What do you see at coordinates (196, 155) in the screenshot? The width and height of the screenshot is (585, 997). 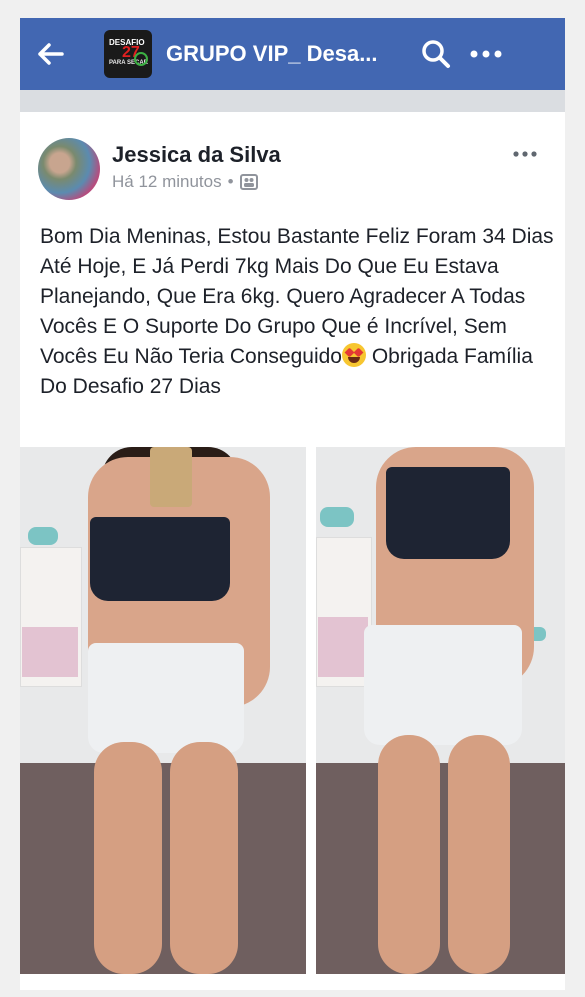 I see `post-author: Jessica da Silva` at bounding box center [196, 155].